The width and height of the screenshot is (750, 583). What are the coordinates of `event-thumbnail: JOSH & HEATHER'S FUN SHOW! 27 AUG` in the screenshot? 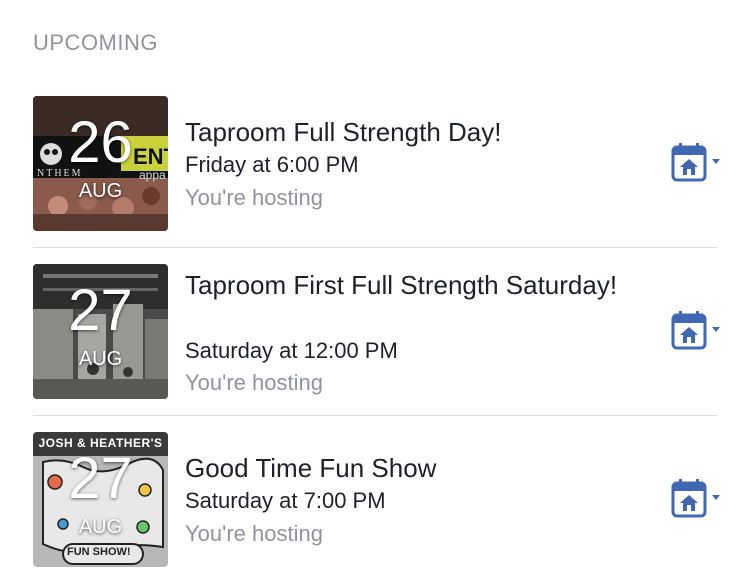 It's located at (100, 499).